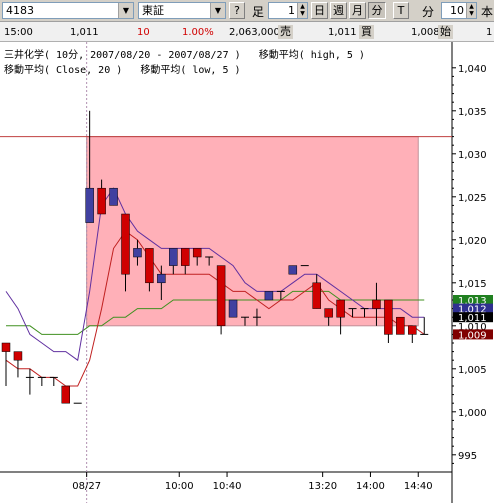 Image resolution: width=494 pixels, height=503 pixels. What do you see at coordinates (428, 12) in the screenshot?
I see `minute-label: 分` at bounding box center [428, 12].